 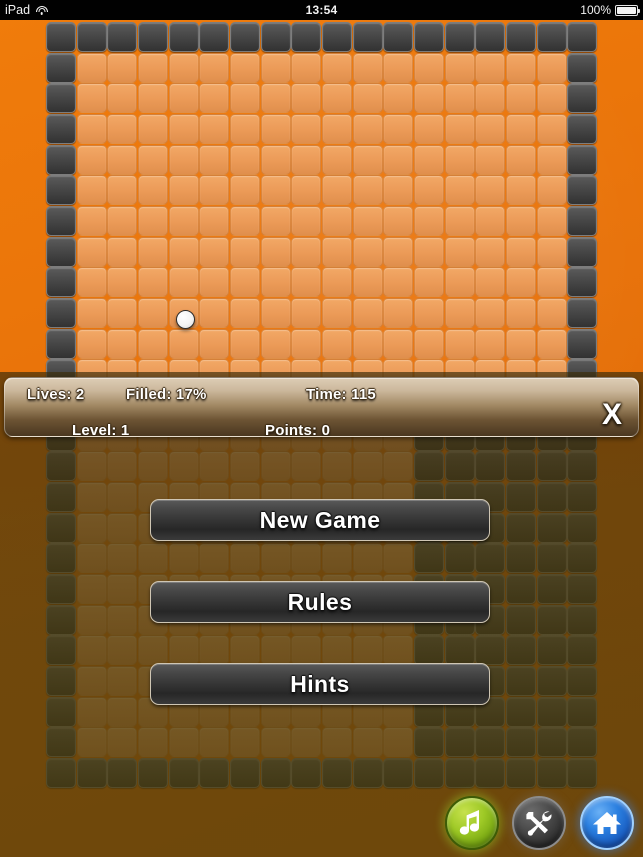 What do you see at coordinates (612, 415) in the screenshot?
I see `close-button: X` at bounding box center [612, 415].